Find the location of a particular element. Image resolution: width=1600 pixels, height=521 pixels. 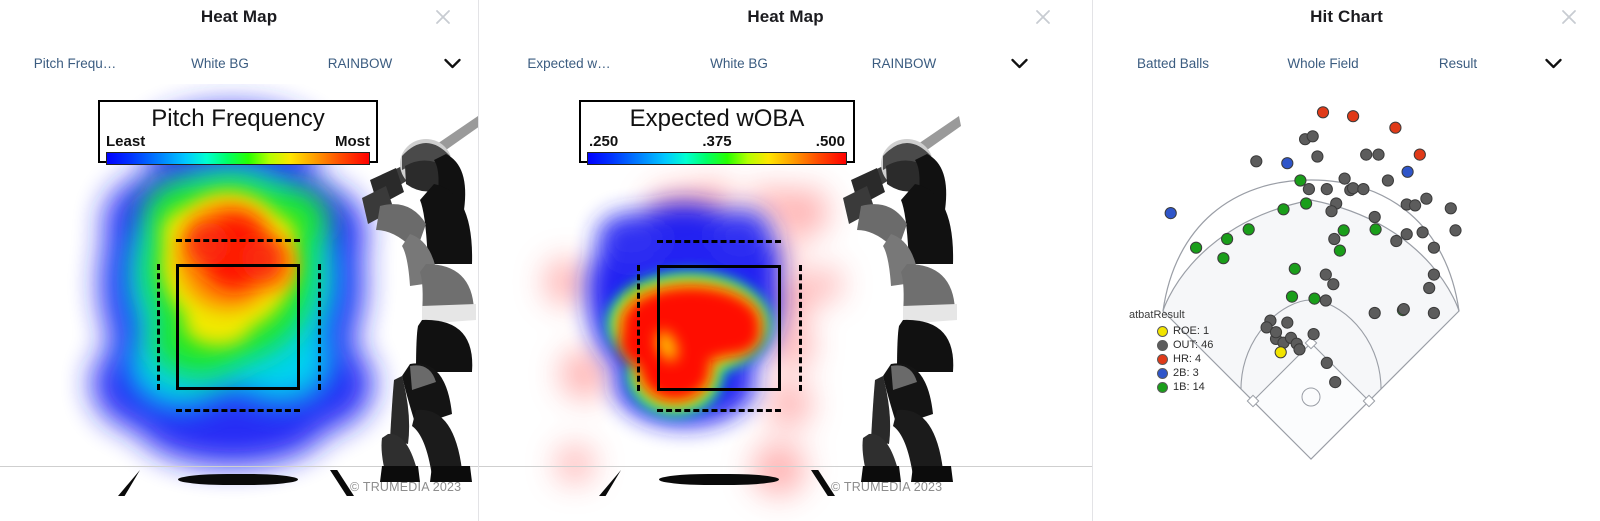

legend-mid-label: .375 is located at coordinates (717, 142).